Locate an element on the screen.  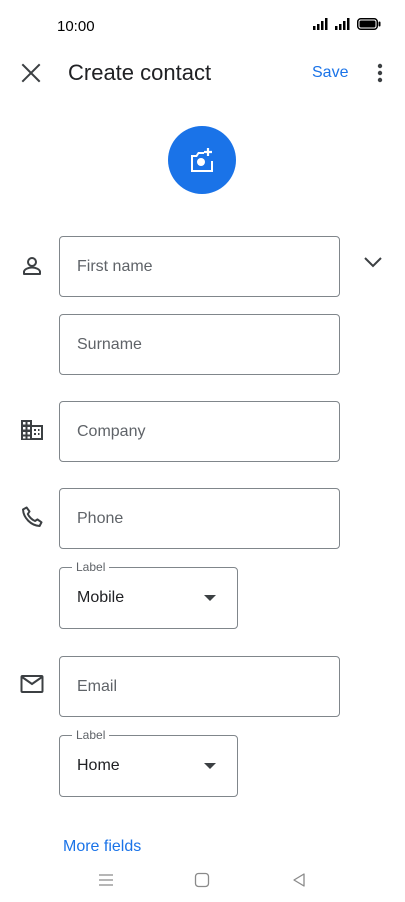
email-field is located at coordinates (199, 686).